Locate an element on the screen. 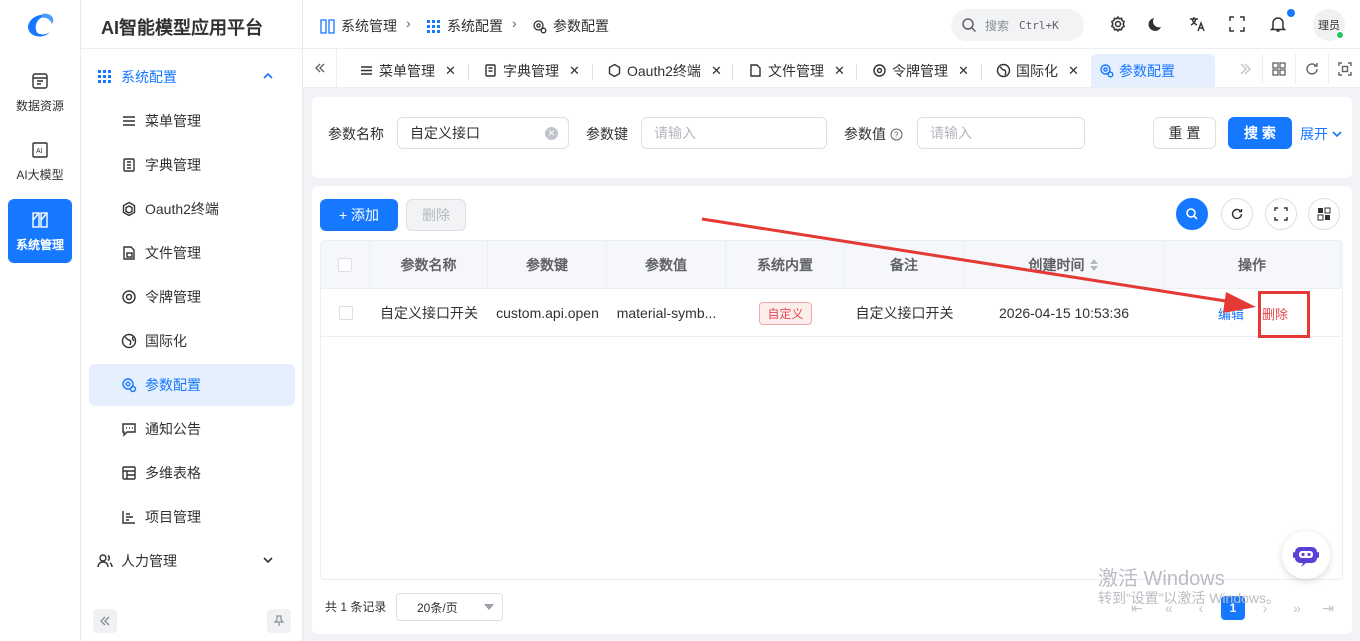 This screenshot has width=1360, height=641. tab-token-mgmt: 令牌管理 ✕ is located at coordinates (920, 70).